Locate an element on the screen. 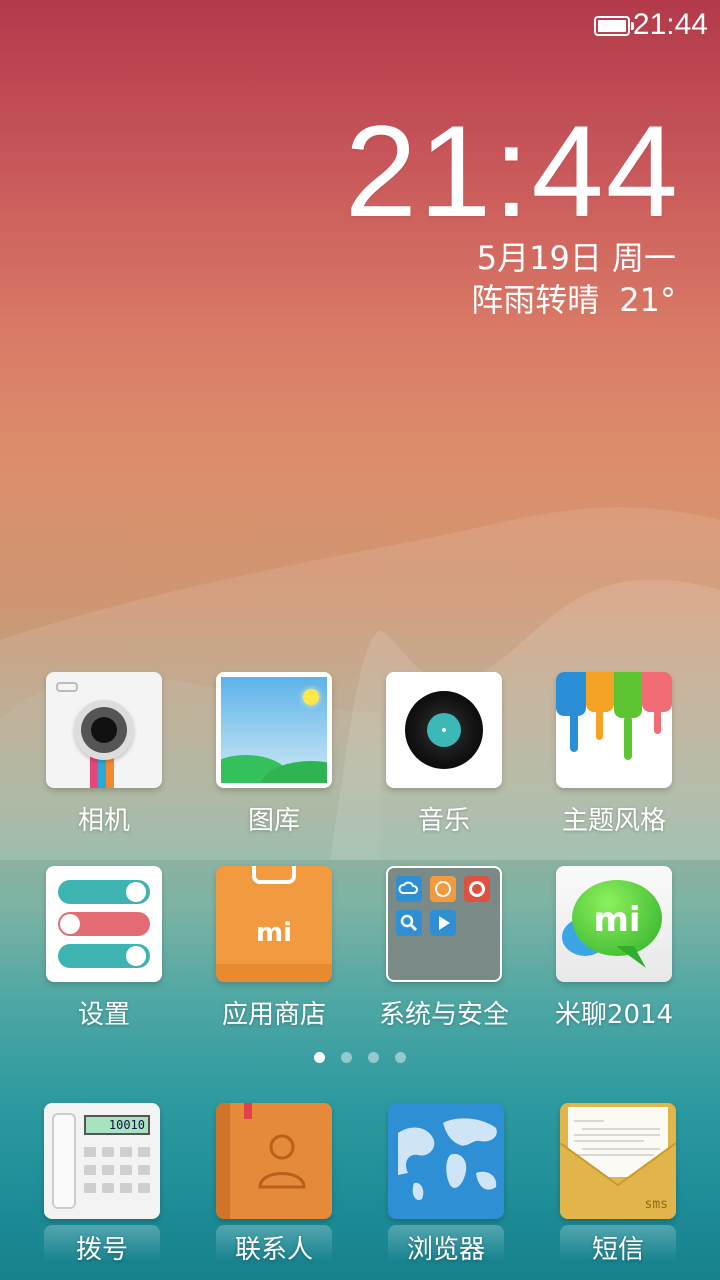 This screenshot has height=1280, width=720. page-indicator is located at coordinates (360, 1057).